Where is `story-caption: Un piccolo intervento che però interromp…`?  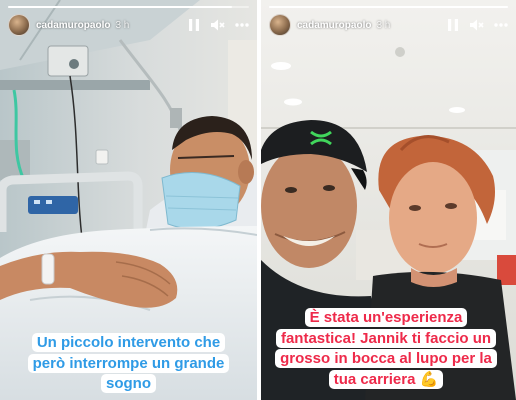 story-caption: Un piccolo intervento che però interromp… is located at coordinates (128, 364).